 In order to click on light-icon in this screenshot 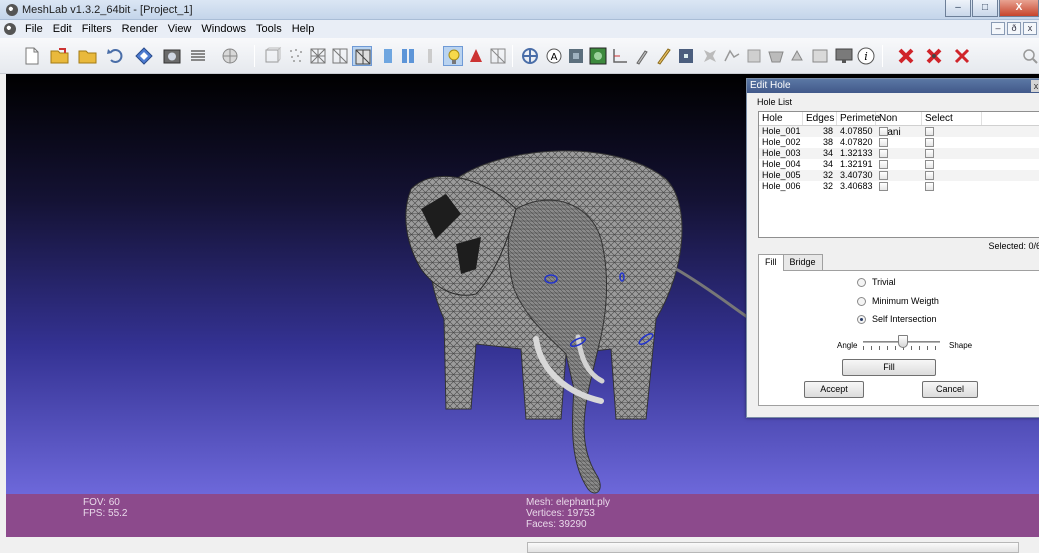, I will do `click(453, 56)`.